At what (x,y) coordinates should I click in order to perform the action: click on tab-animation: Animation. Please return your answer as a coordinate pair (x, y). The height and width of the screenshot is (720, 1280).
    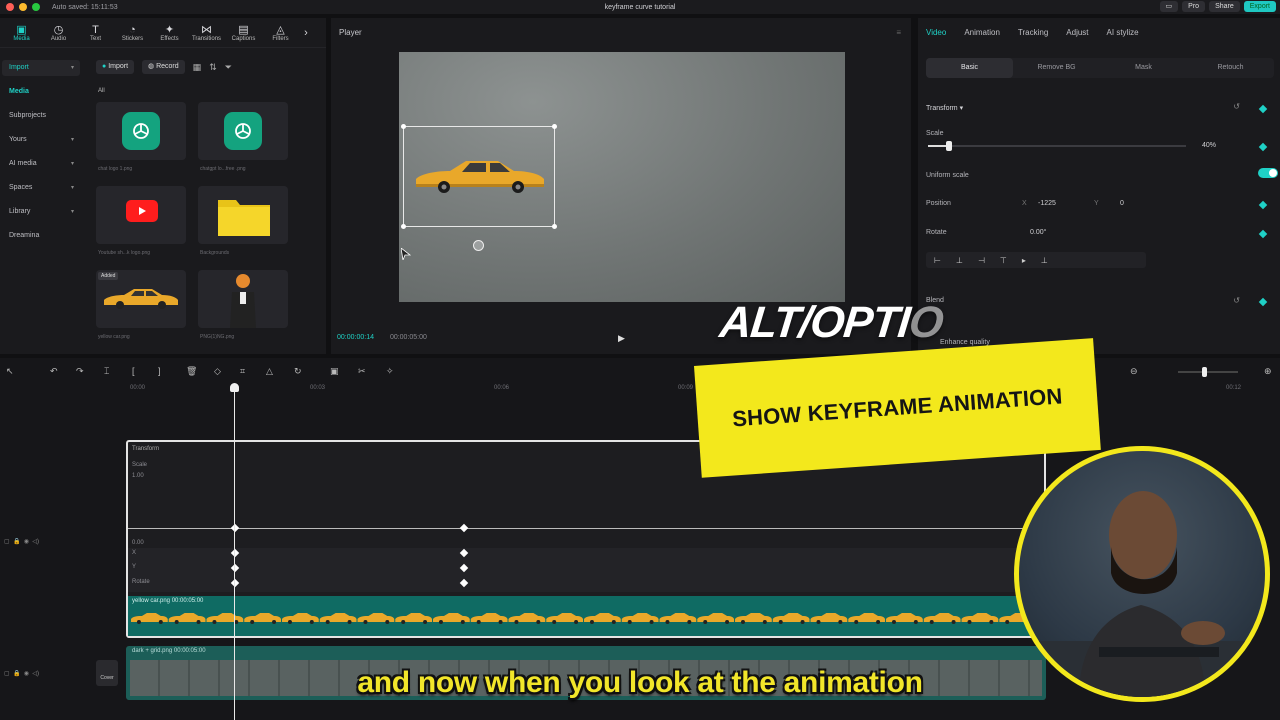
    Looking at the image, I should click on (982, 32).